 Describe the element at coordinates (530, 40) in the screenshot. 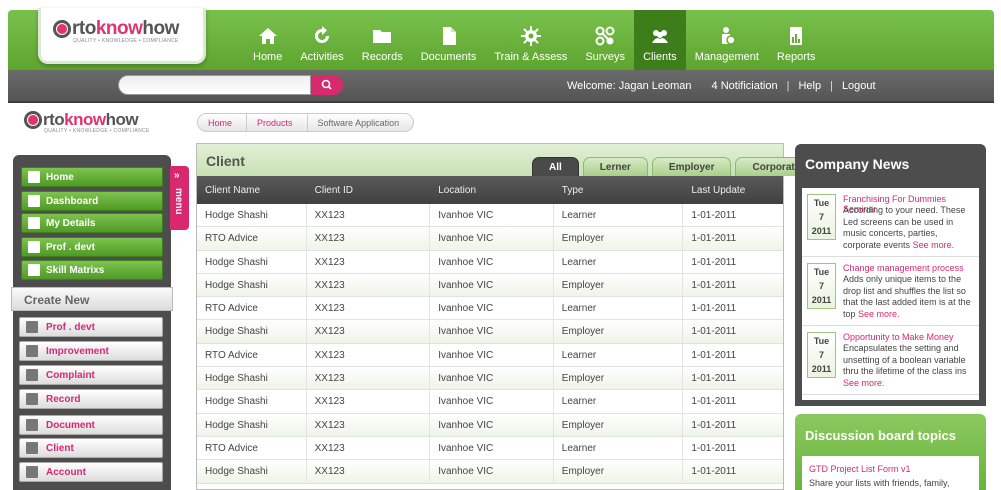

I see `nav-train-assess: Train & Assess` at that location.